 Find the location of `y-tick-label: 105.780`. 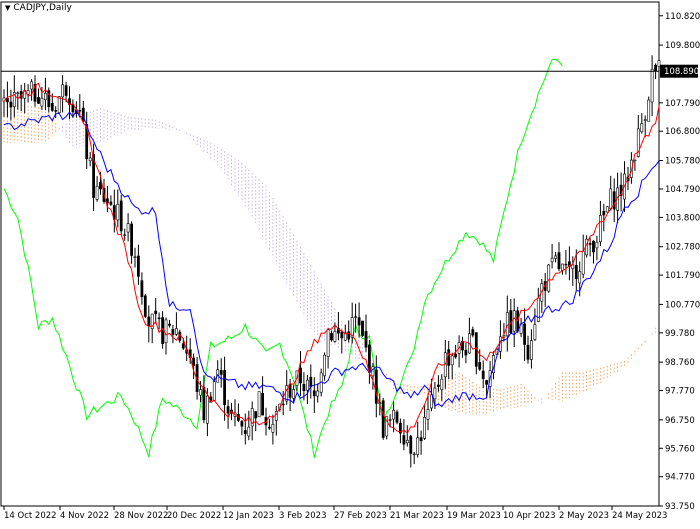

y-tick-label: 105.780 is located at coordinates (682, 162).